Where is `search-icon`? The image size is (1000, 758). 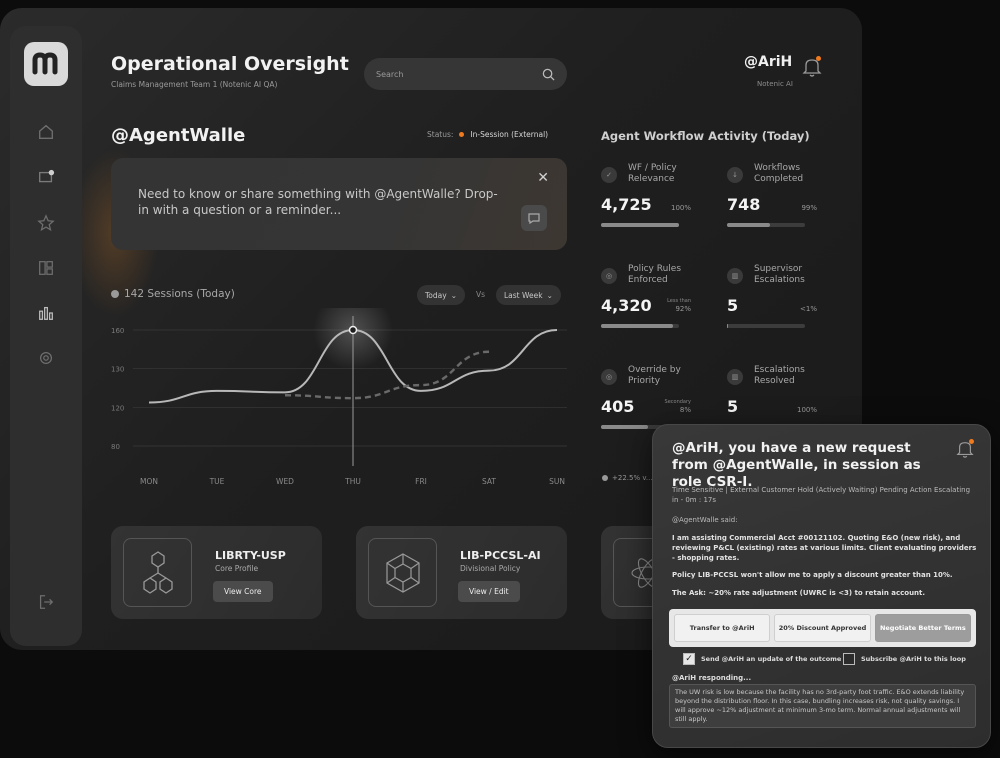 search-icon is located at coordinates (548, 74).